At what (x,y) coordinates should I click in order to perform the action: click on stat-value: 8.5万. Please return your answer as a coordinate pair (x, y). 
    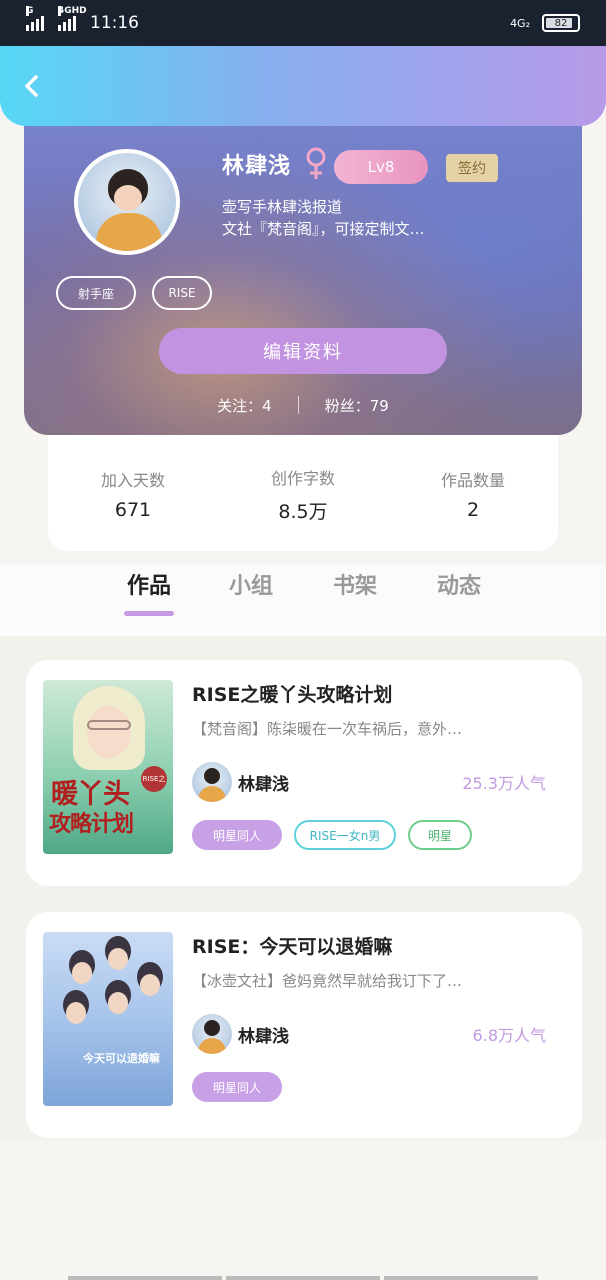
    Looking at the image, I should click on (303, 511).